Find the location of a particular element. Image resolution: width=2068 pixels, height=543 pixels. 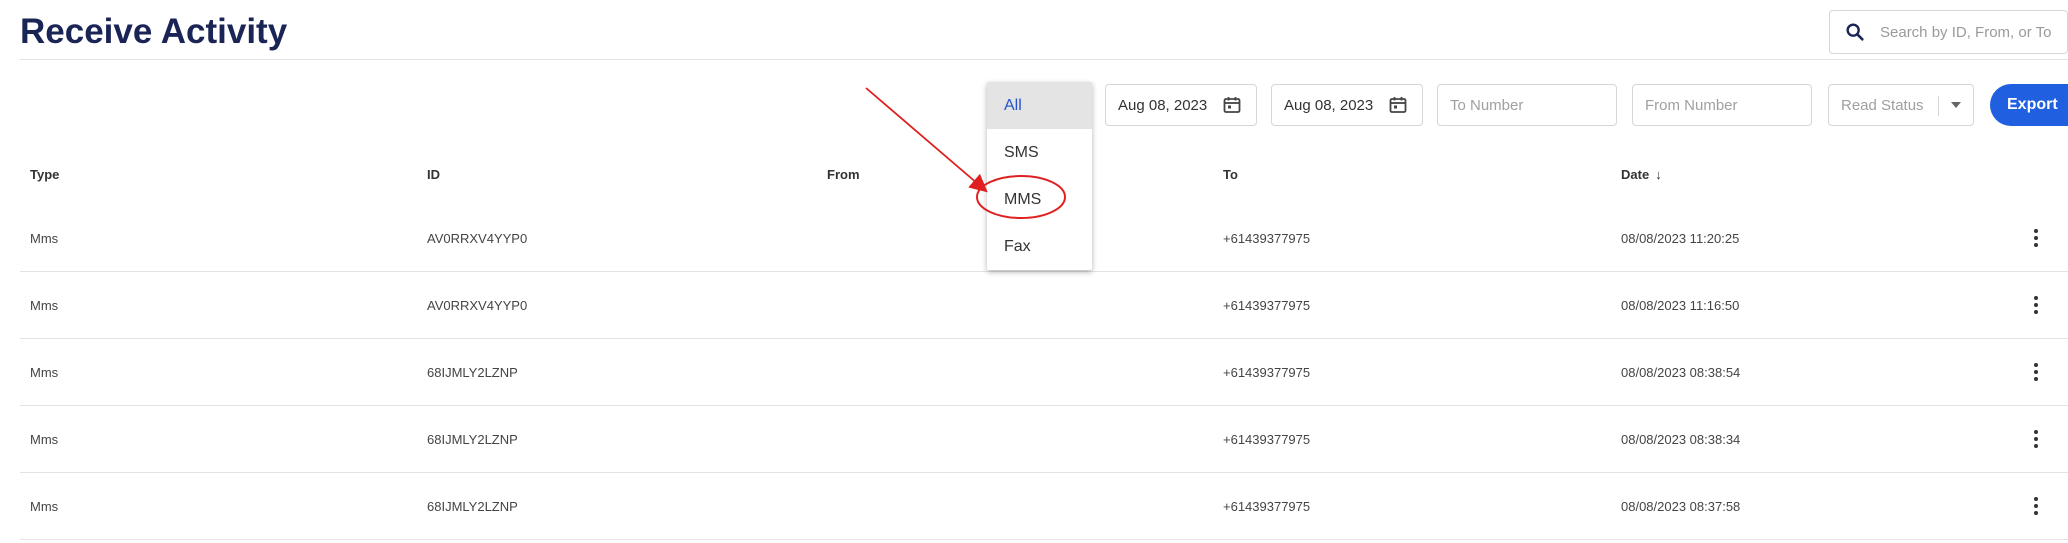

page-title: Receive Activity is located at coordinates (154, 31).